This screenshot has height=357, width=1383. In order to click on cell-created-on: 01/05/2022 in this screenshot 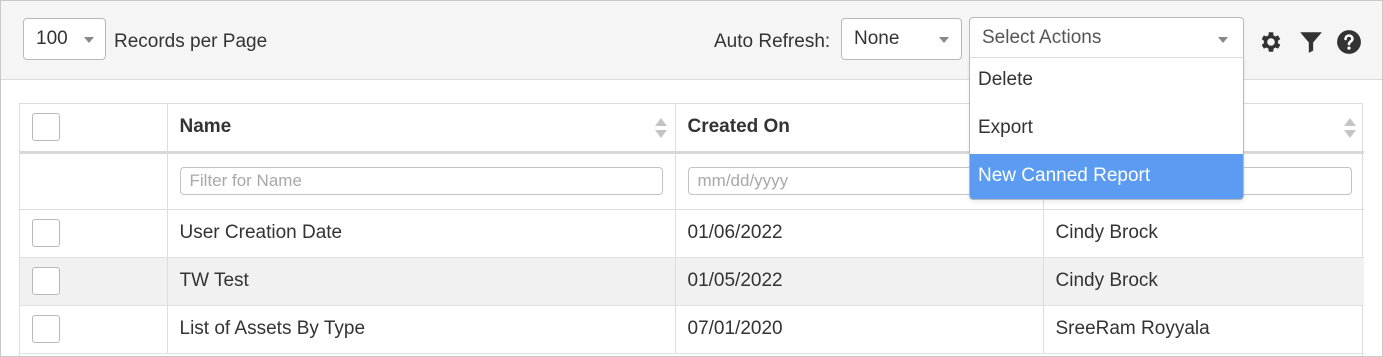, I will do `click(859, 281)`.